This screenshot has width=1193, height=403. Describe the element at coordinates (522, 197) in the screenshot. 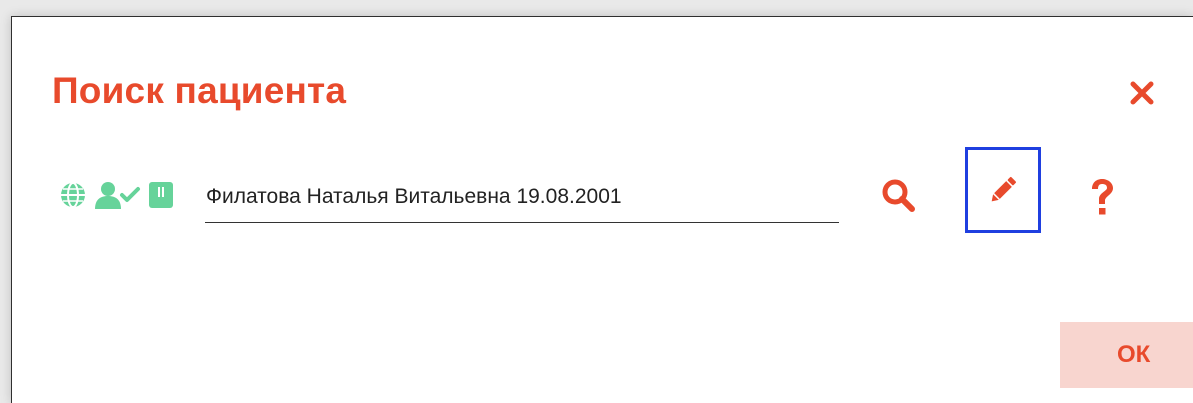

I see `patient-search-input` at that location.